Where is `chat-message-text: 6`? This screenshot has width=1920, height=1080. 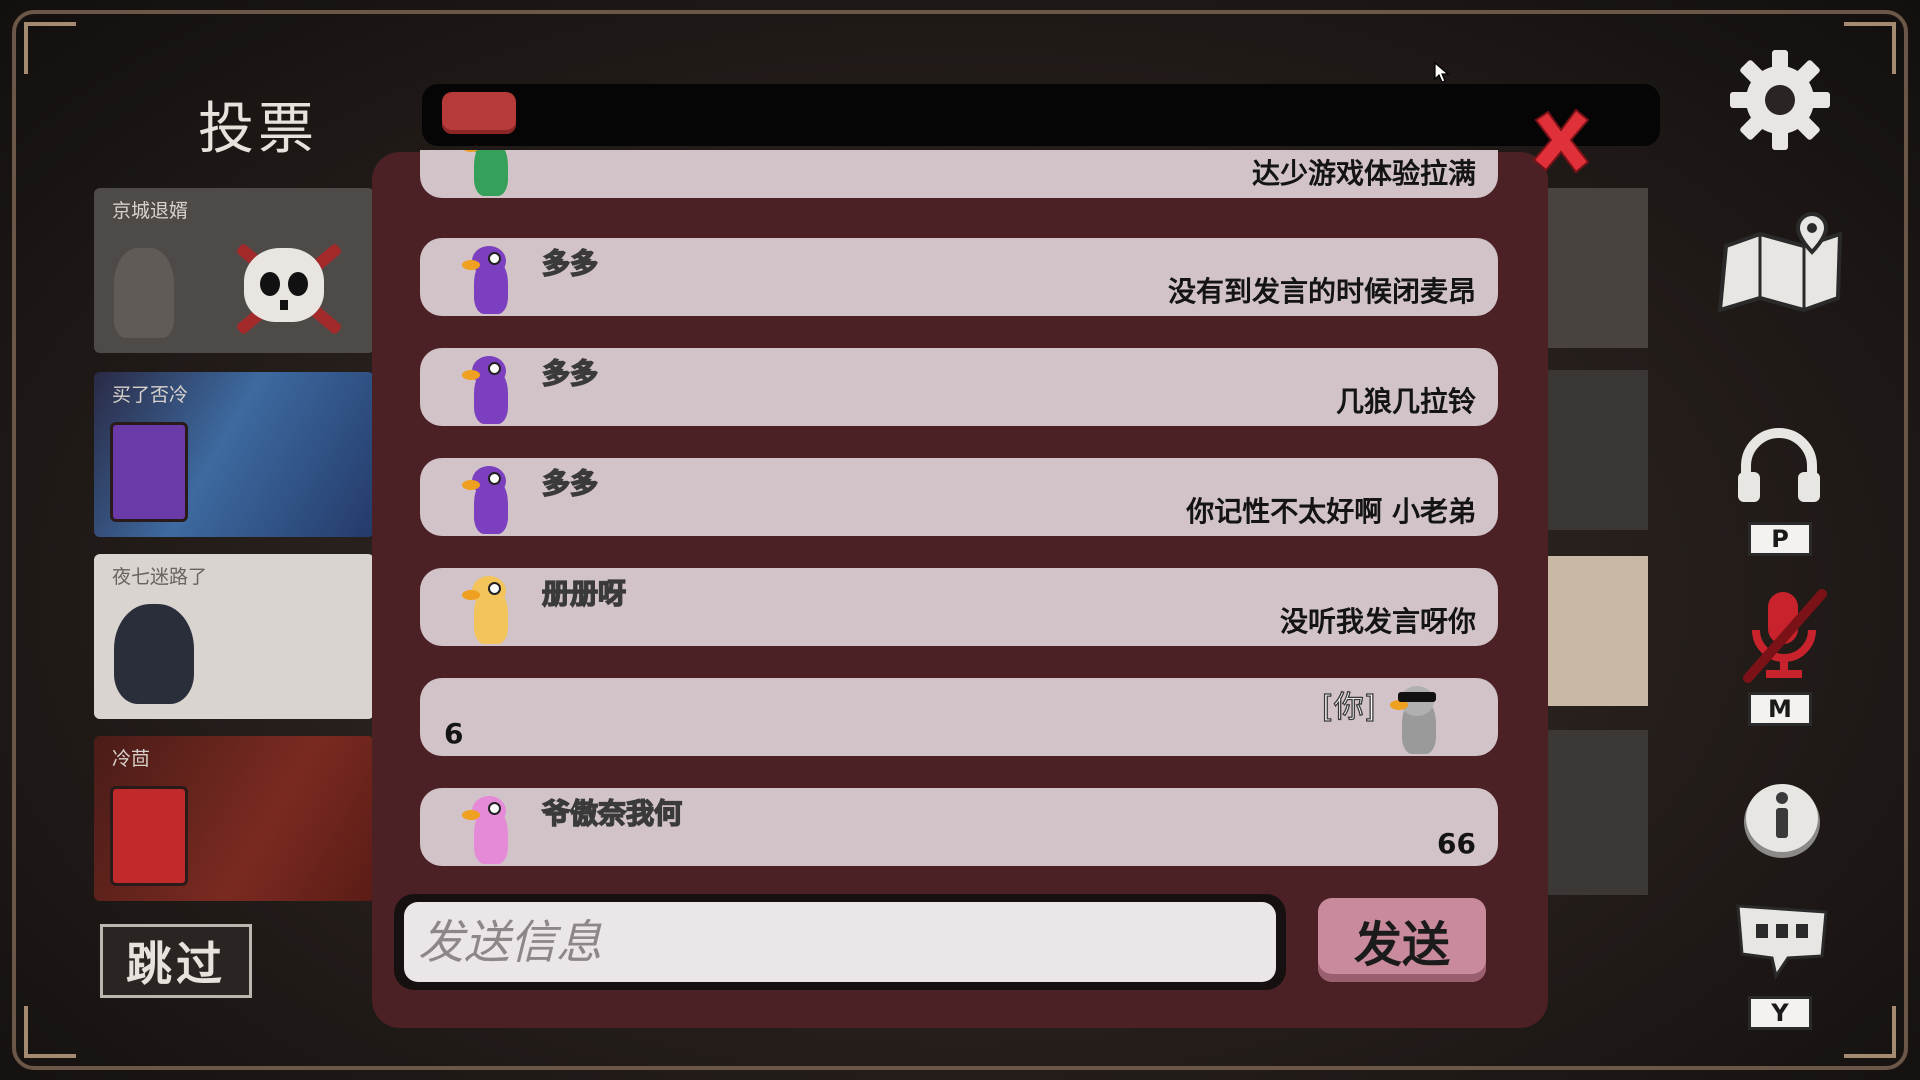 chat-message-text: 6 is located at coordinates (454, 733).